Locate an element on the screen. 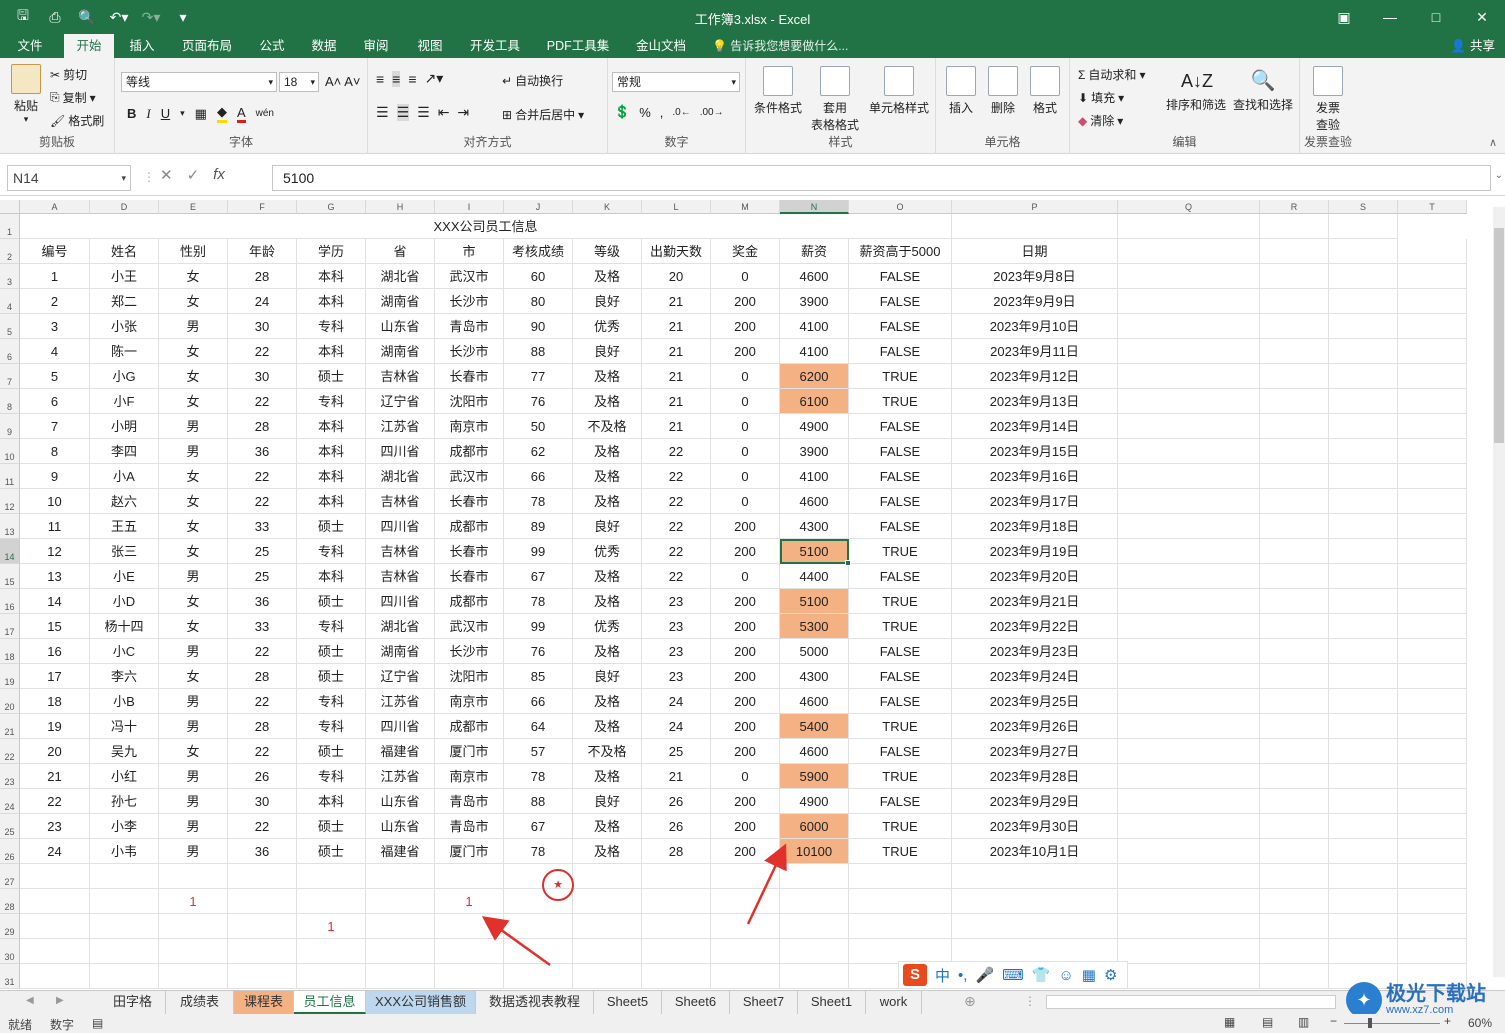 This screenshot has height=1033, width=1505. table-cell: 77 is located at coordinates (538, 376).